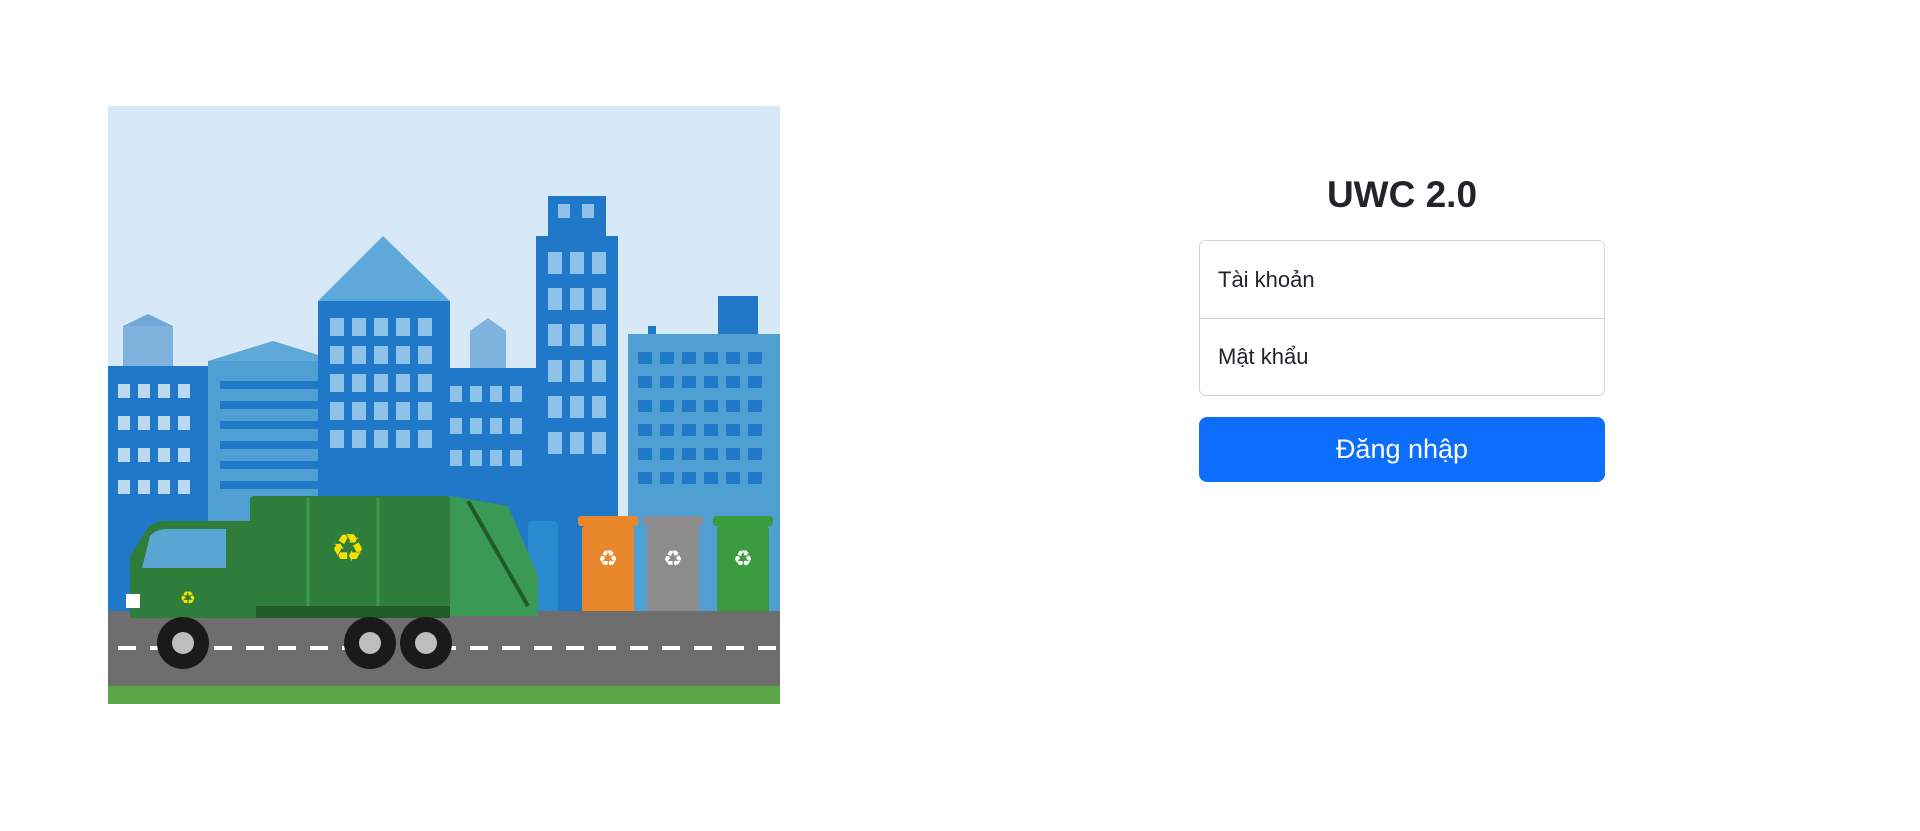 The width and height of the screenshot is (1920, 831). Describe the element at coordinates (1402, 279) in the screenshot. I see `username-field` at that location.